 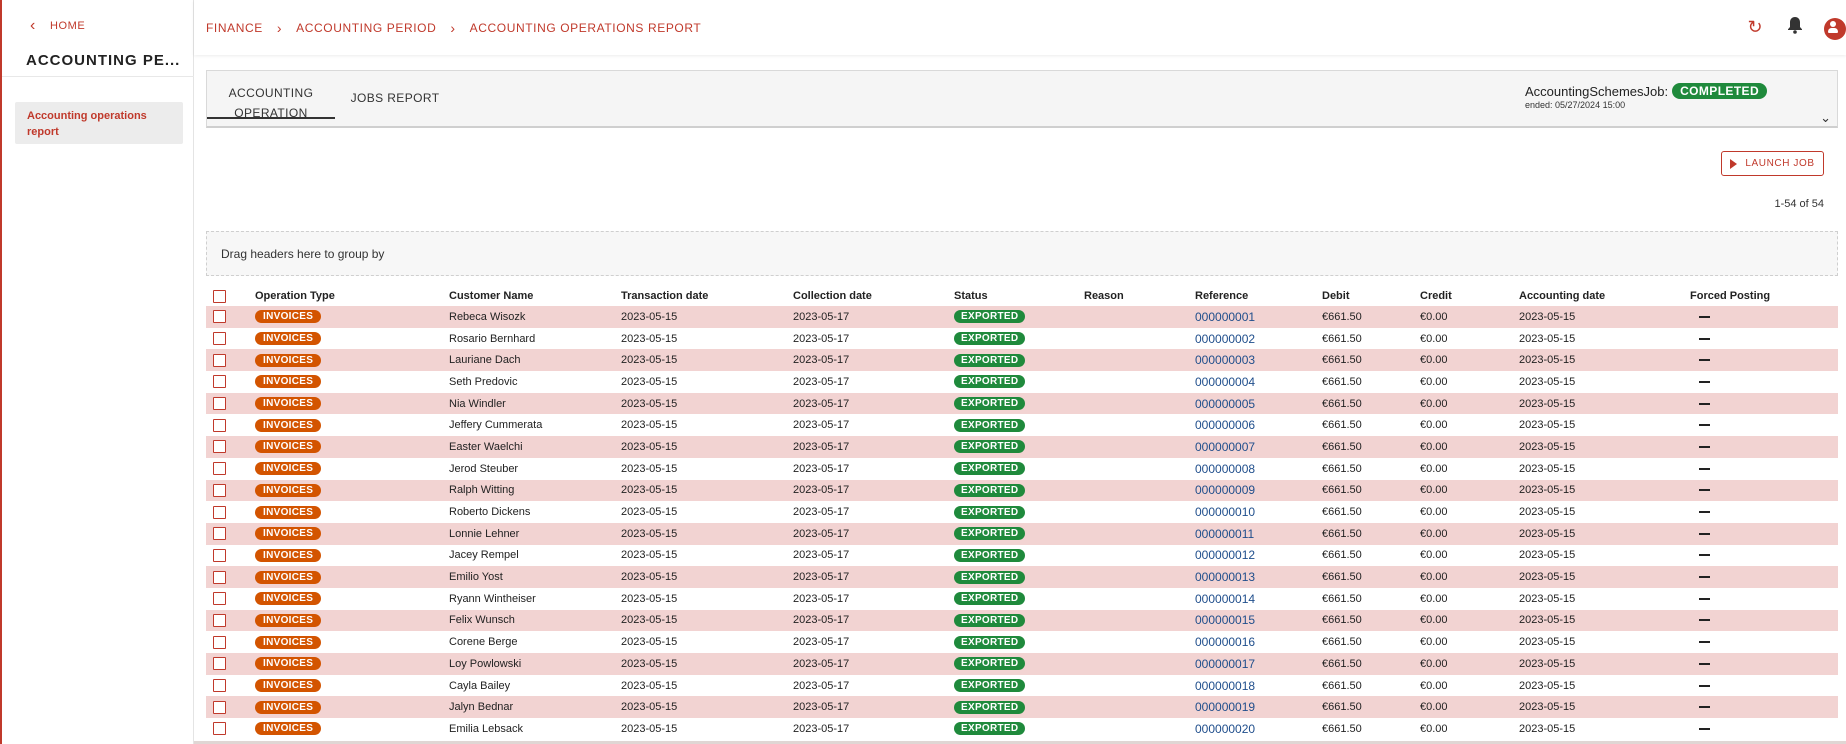 I want to click on reference-link: 000000007, so click(x=1225, y=447).